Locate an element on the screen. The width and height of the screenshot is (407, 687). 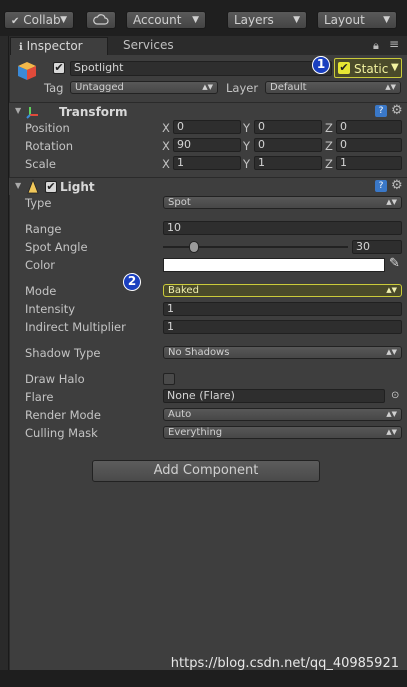
transform-header: ▼ Transform ? ⚙ is located at coordinates (208, 111).